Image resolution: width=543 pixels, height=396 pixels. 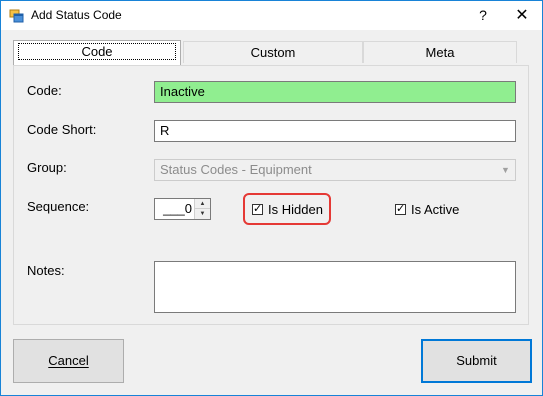 I want to click on code-short-field: R, so click(x=335, y=131).